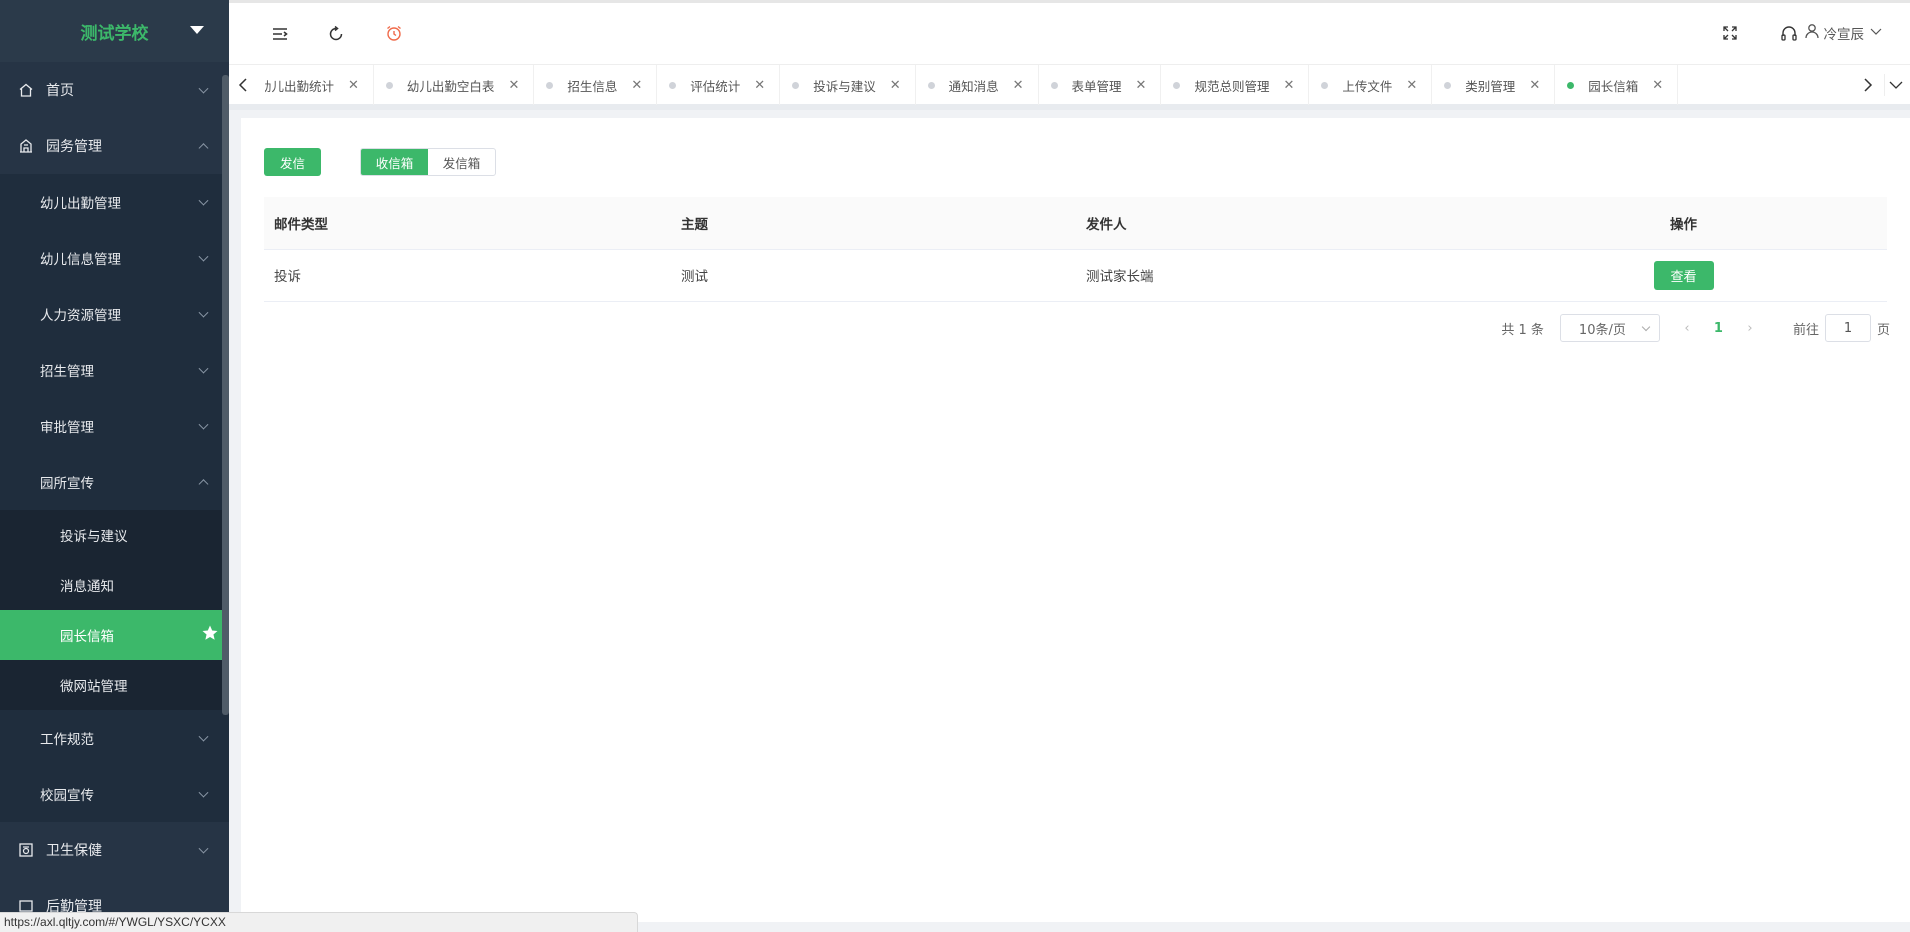 The height and width of the screenshot is (932, 1910). What do you see at coordinates (1895, 85) in the screenshot?
I see `tab-dropdown-icon` at bounding box center [1895, 85].